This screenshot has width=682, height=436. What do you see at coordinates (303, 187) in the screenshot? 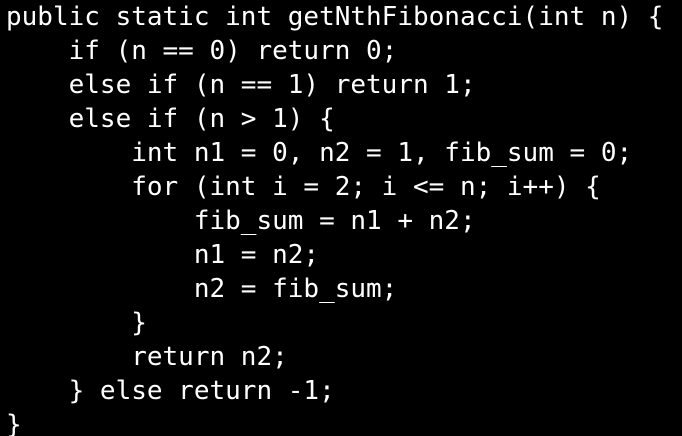
I see `code-line: for (int i = 2; i <= n; i++) {` at bounding box center [303, 187].